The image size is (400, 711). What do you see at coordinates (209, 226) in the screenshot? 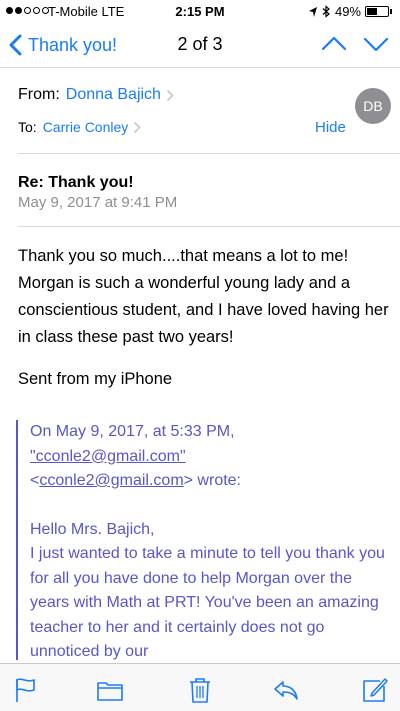
I see `subject-divider` at bounding box center [209, 226].